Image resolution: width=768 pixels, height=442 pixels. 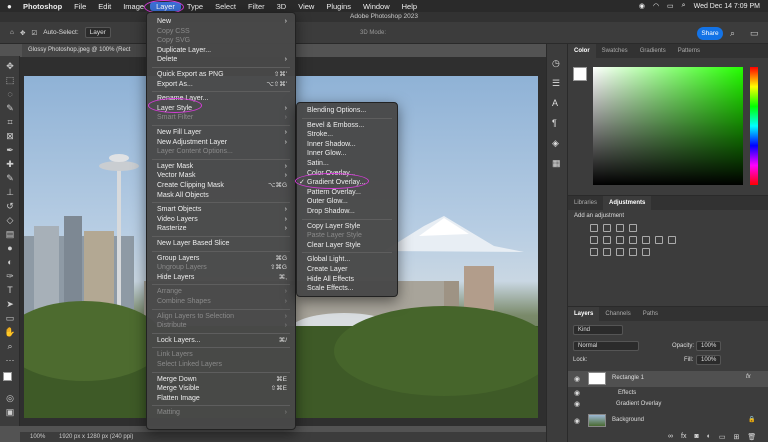 I want to click on fx-icon: fx, so click(x=748, y=377).